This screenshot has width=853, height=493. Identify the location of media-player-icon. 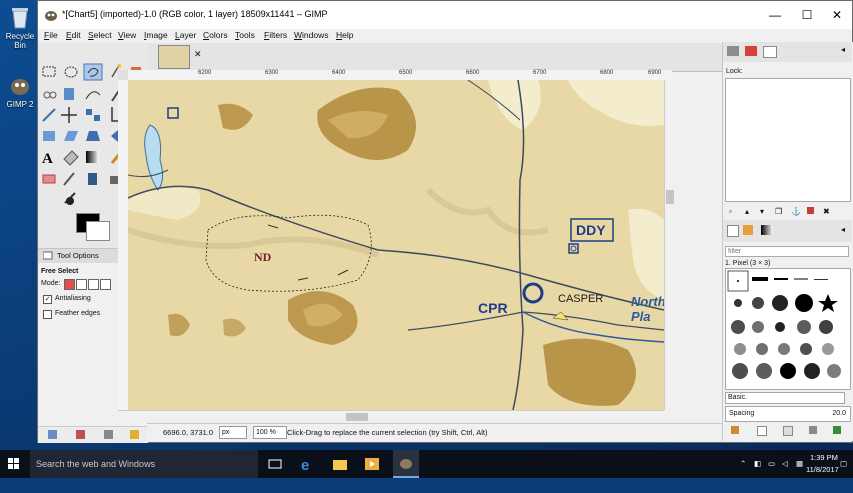
(372, 464).